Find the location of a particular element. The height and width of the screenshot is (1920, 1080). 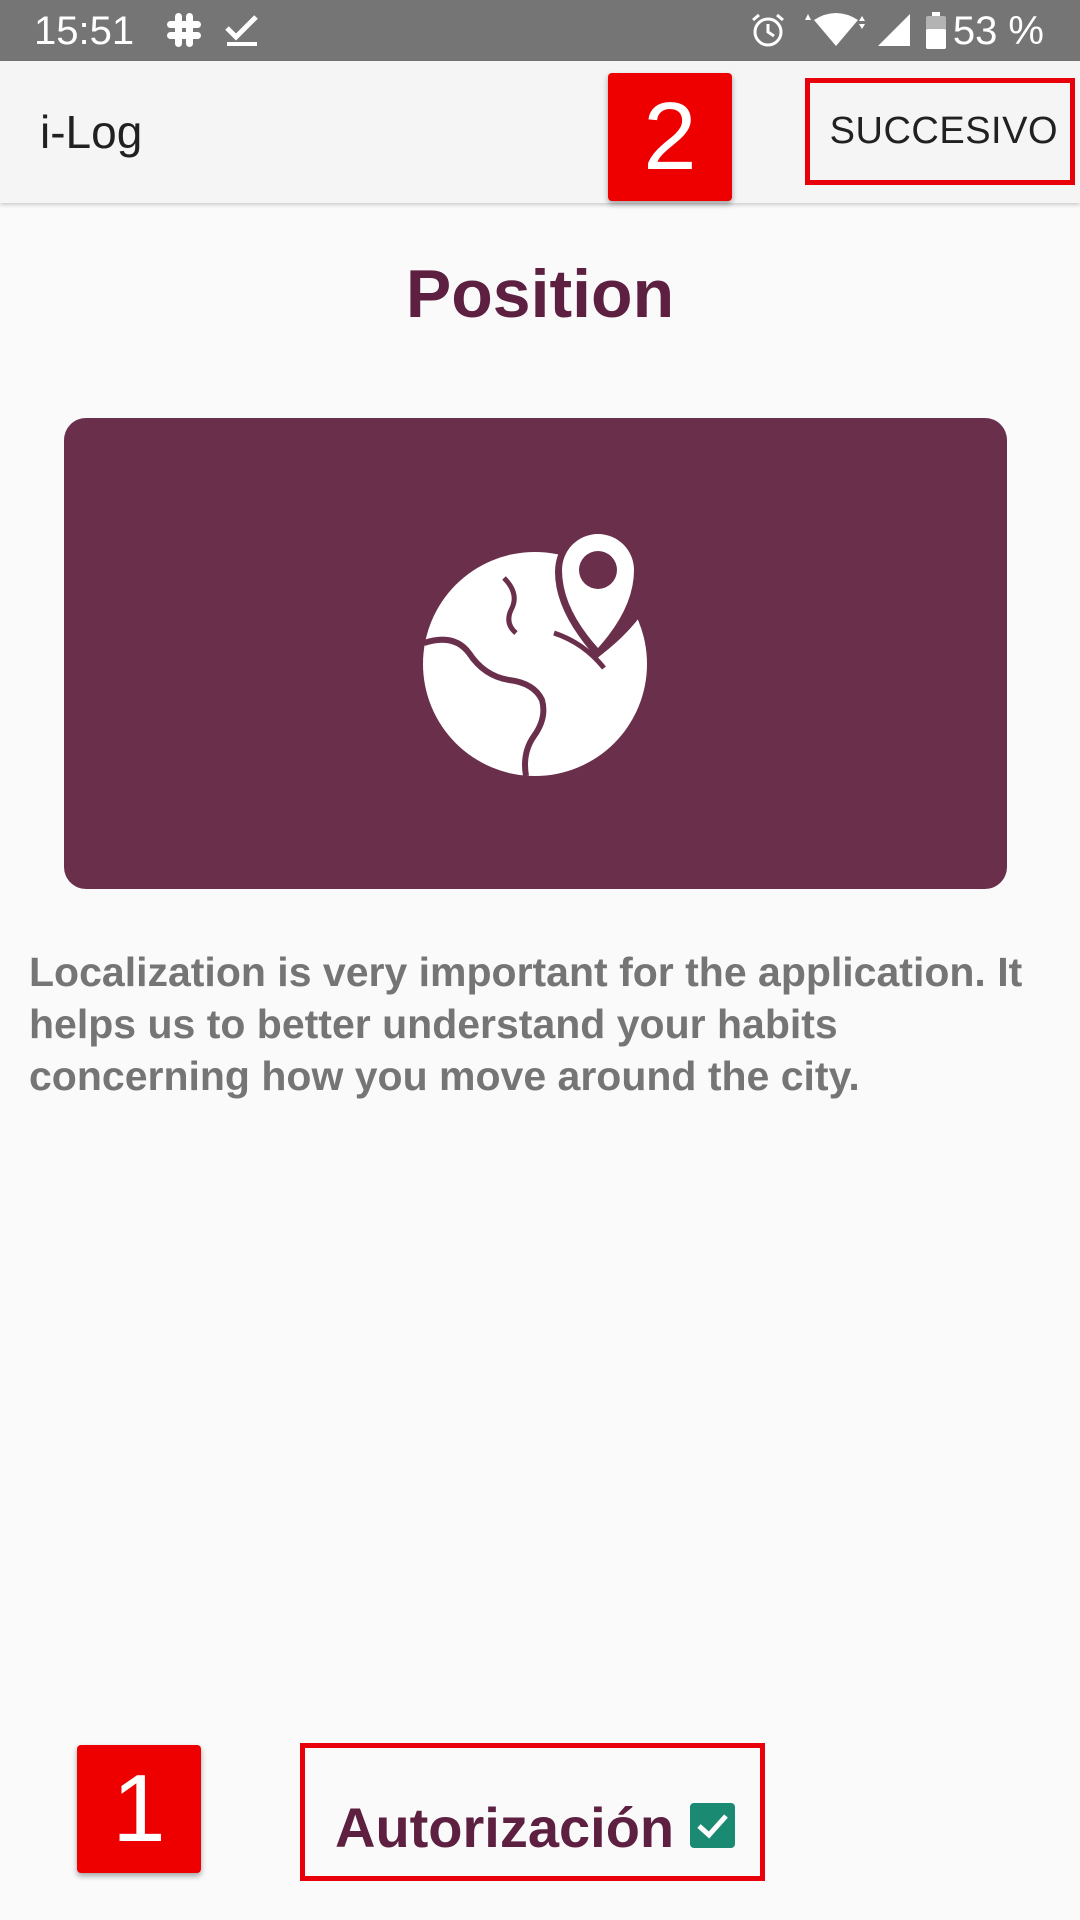

battery-icon is located at coordinates (936, 30).